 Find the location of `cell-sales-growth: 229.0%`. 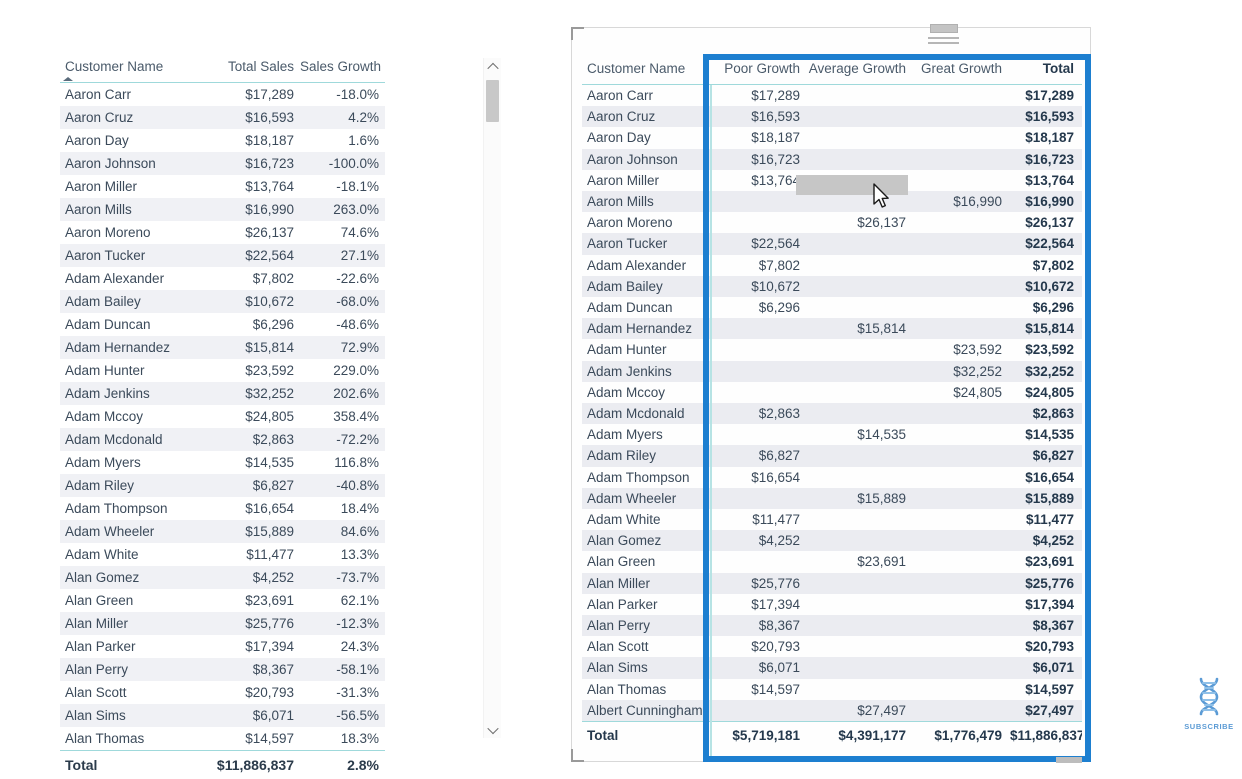

cell-sales-growth: 229.0% is located at coordinates (342, 370).